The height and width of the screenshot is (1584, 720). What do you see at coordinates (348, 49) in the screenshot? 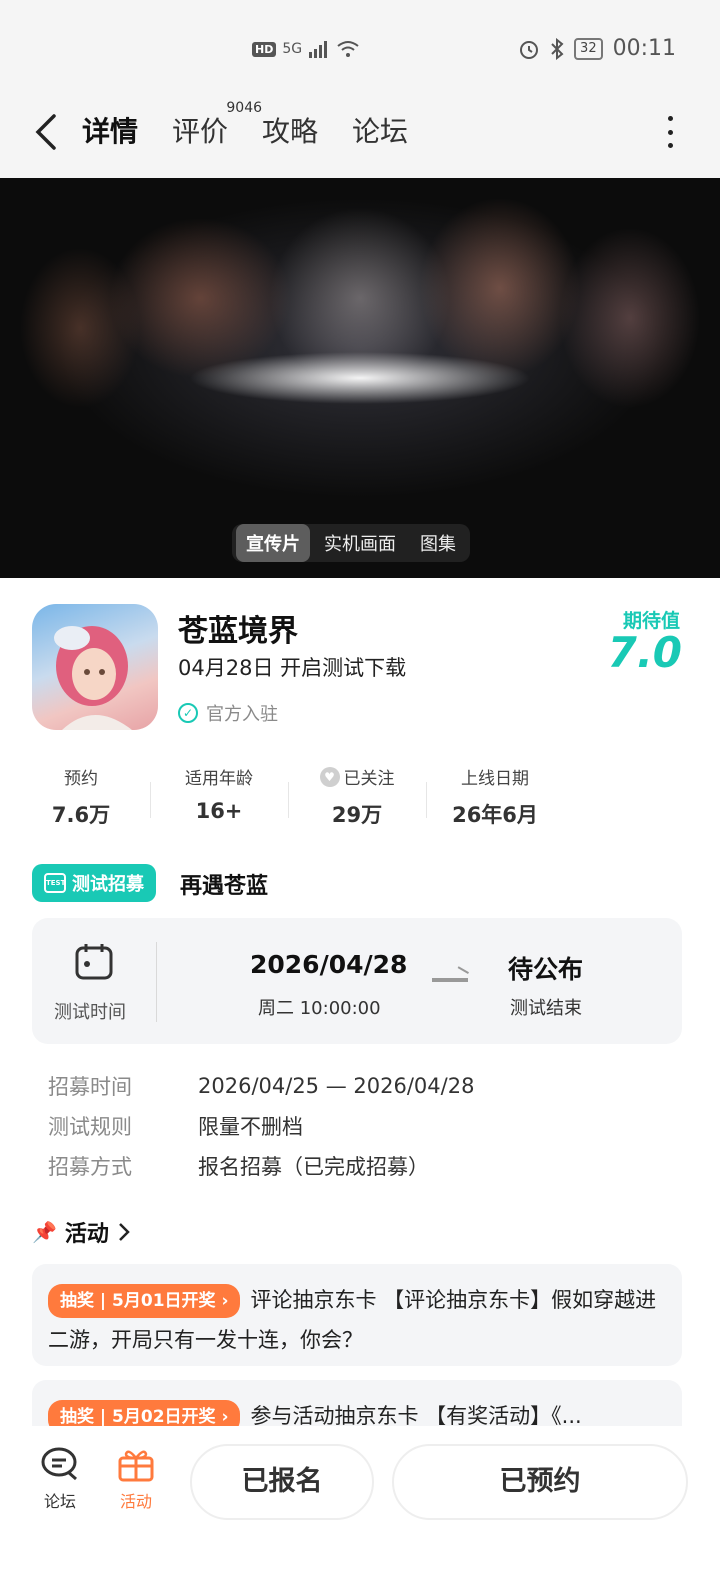
I see `wifi-icon` at bounding box center [348, 49].